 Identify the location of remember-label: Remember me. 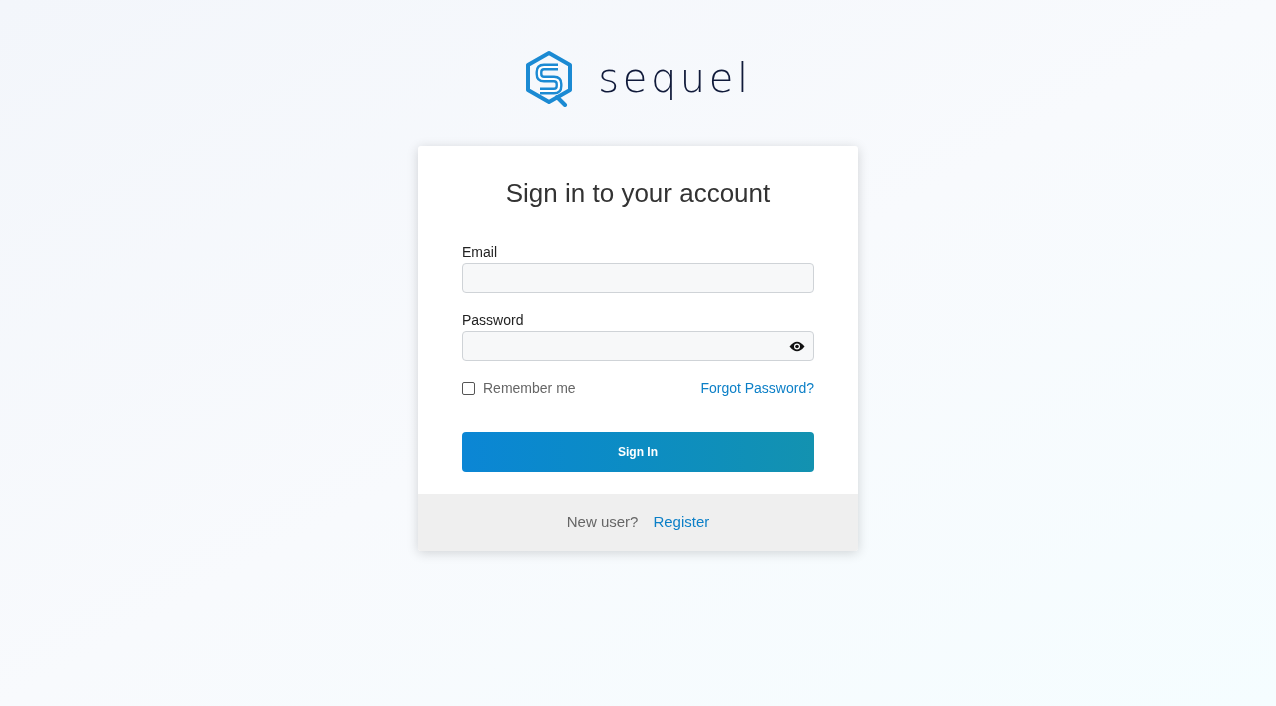
(529, 388).